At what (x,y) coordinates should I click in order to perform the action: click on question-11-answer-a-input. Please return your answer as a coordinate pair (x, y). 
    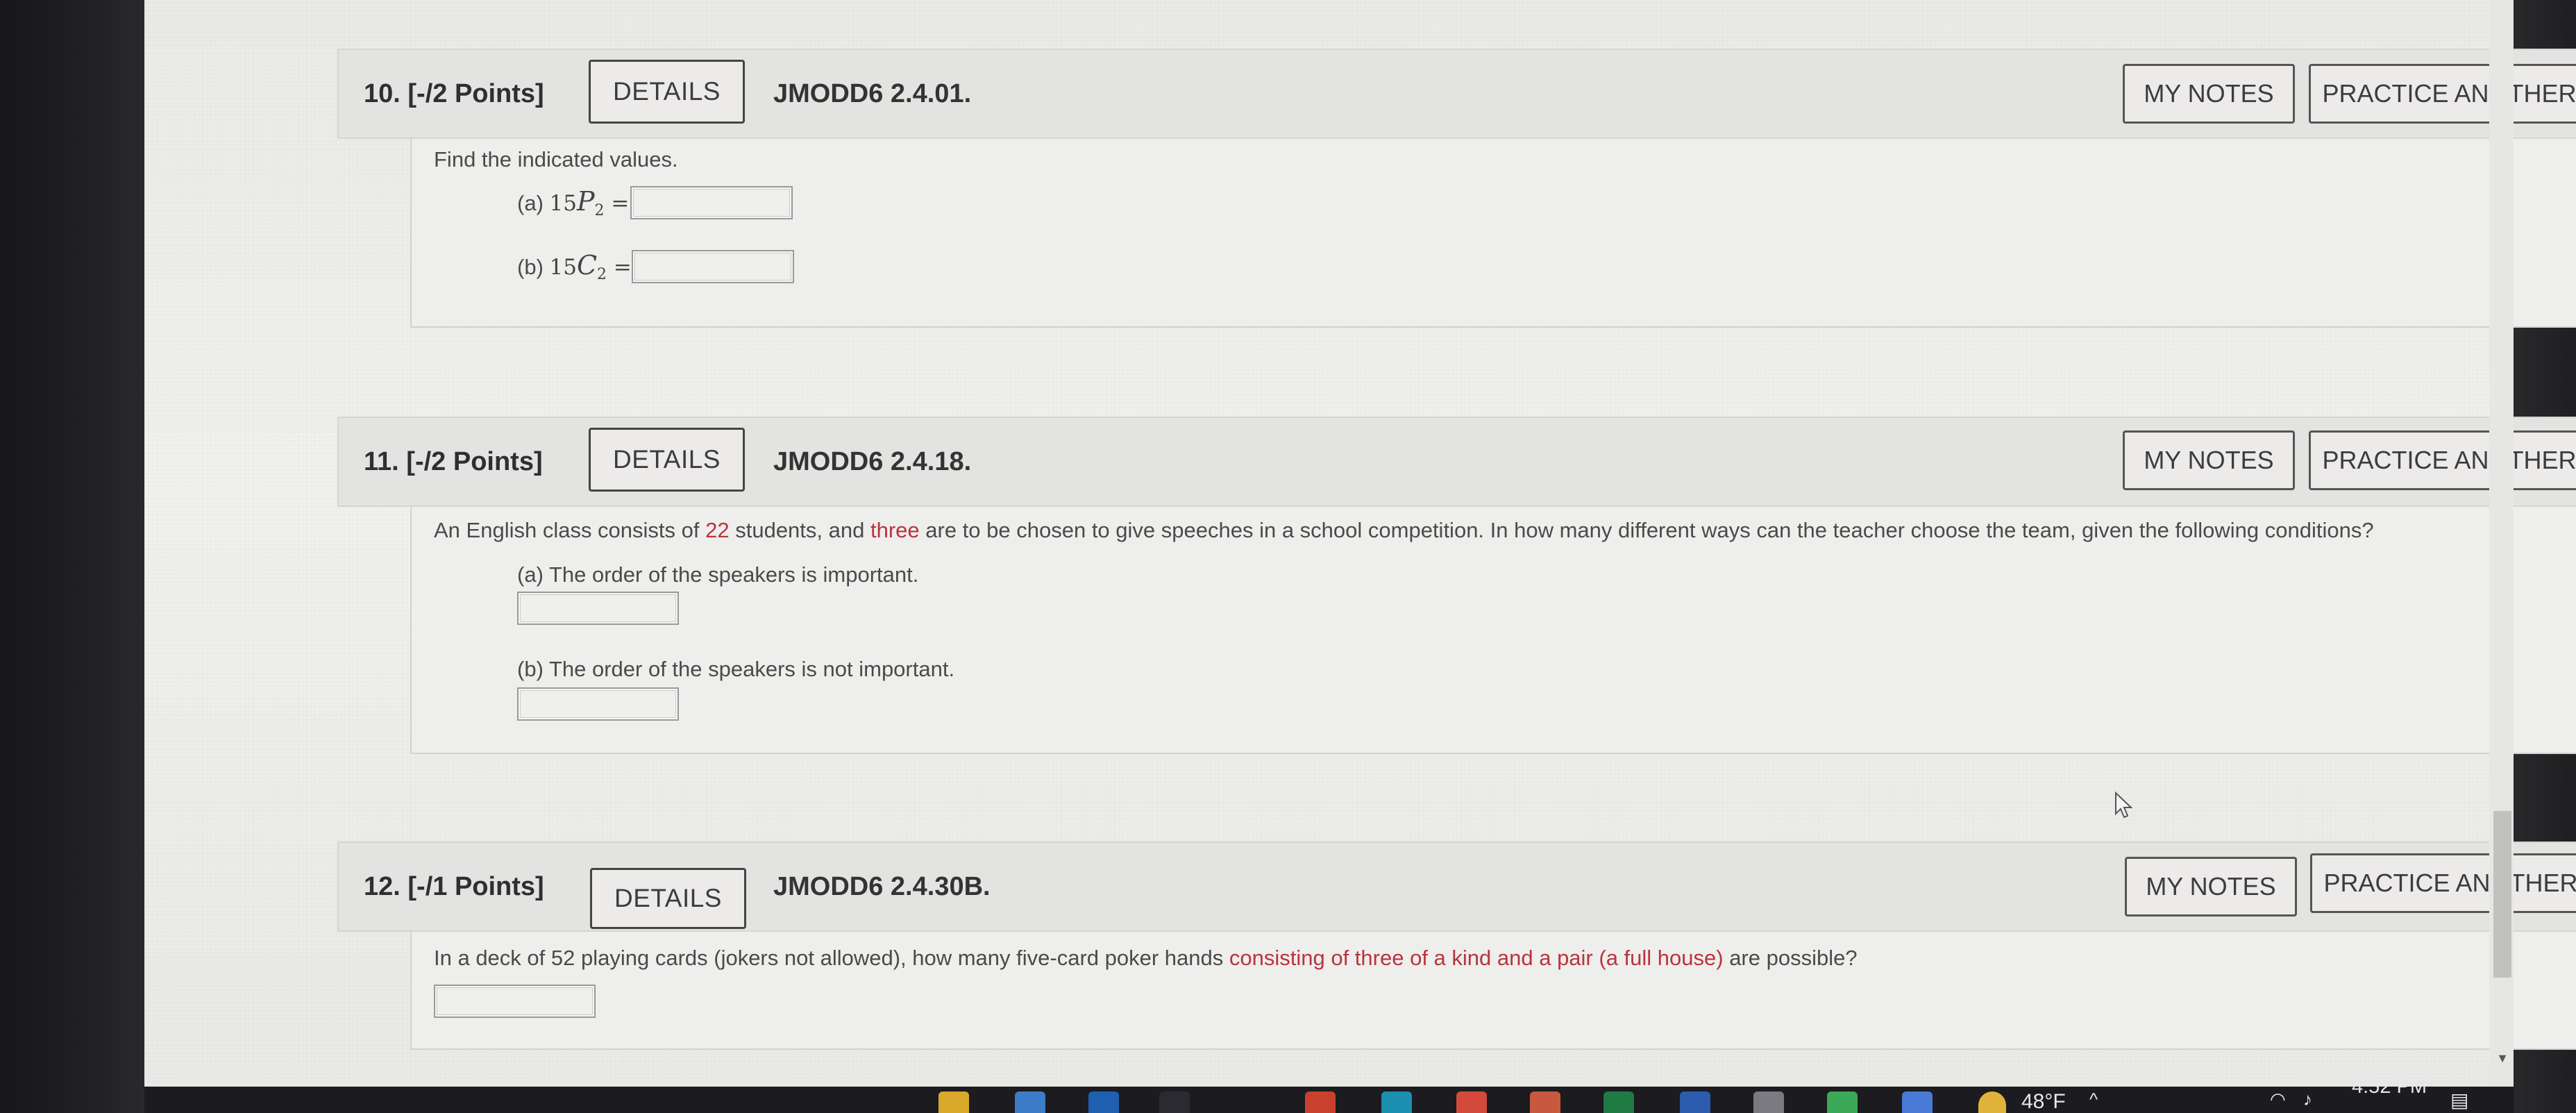
    Looking at the image, I should click on (598, 608).